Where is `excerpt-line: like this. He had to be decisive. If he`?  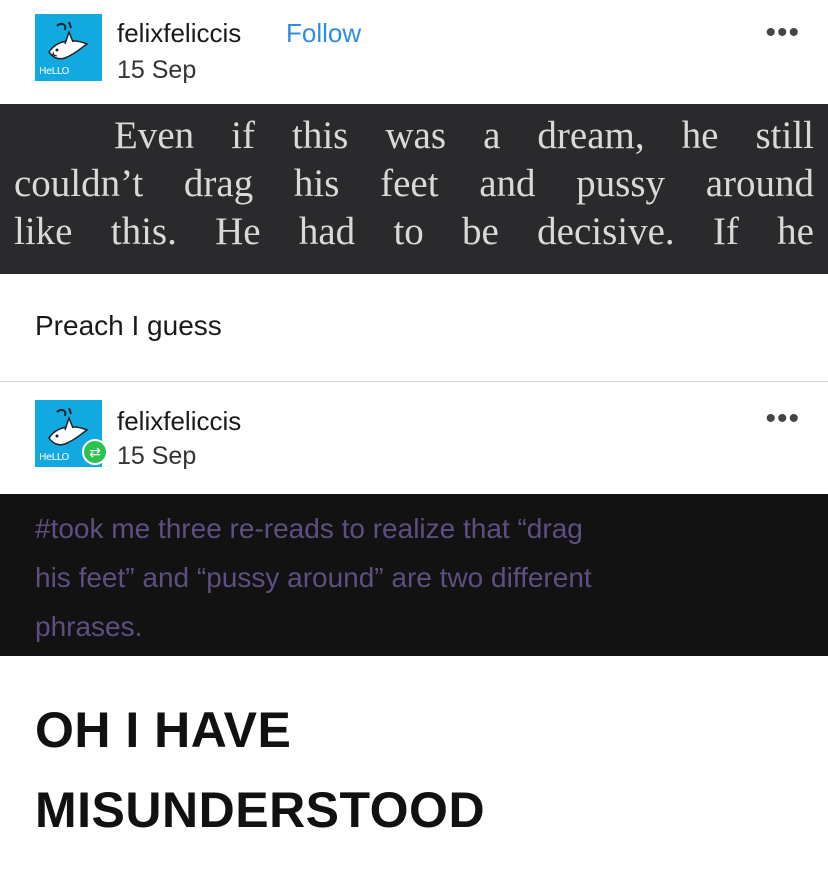
excerpt-line: like this. He had to be decisive. If he is located at coordinates (414, 231).